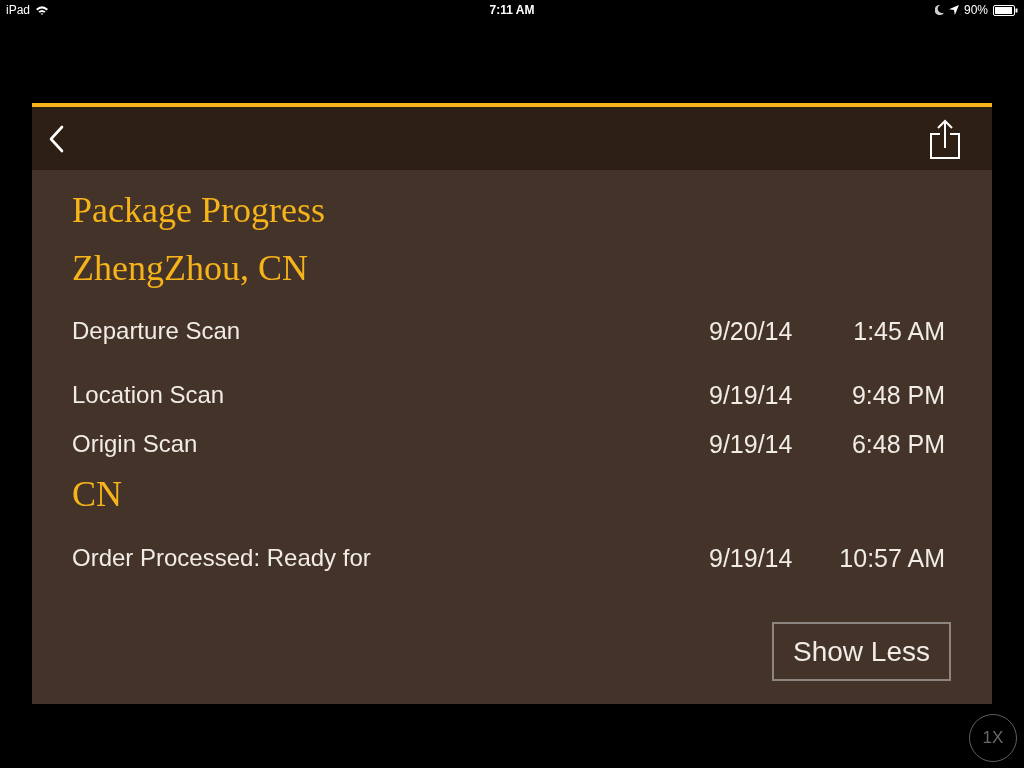  What do you see at coordinates (221, 558) in the screenshot?
I see `activity-text: Order Processed: Ready for` at bounding box center [221, 558].